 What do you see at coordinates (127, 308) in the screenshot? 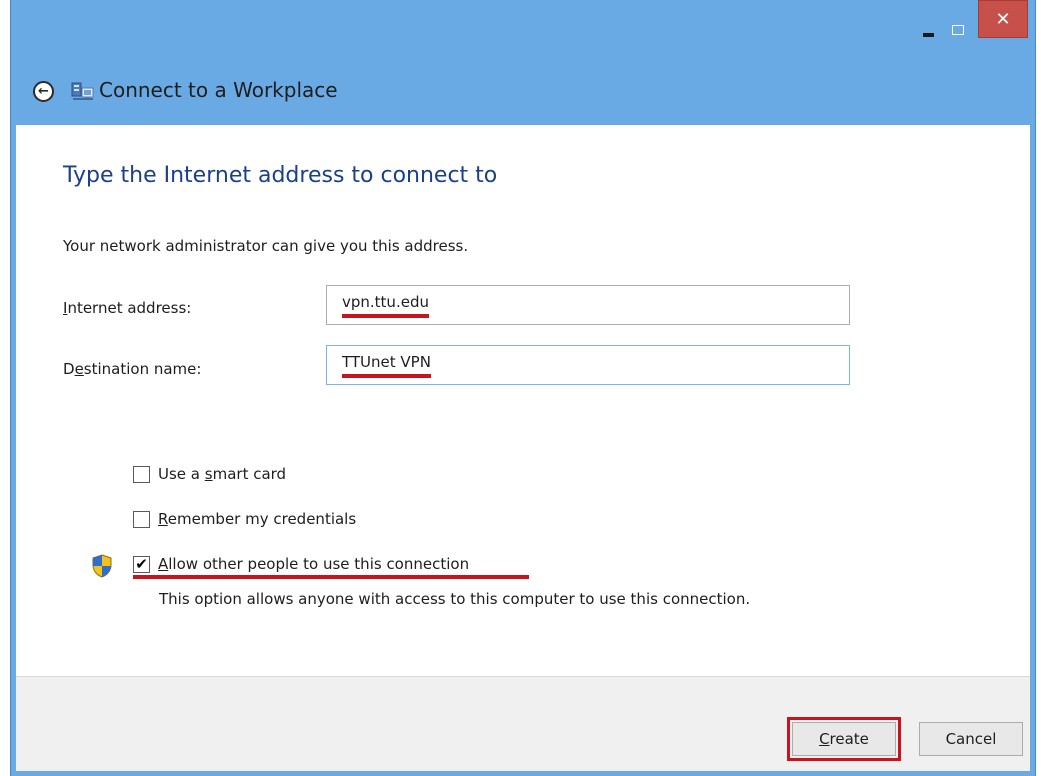
I see `internet-address-label: Internet address:` at bounding box center [127, 308].